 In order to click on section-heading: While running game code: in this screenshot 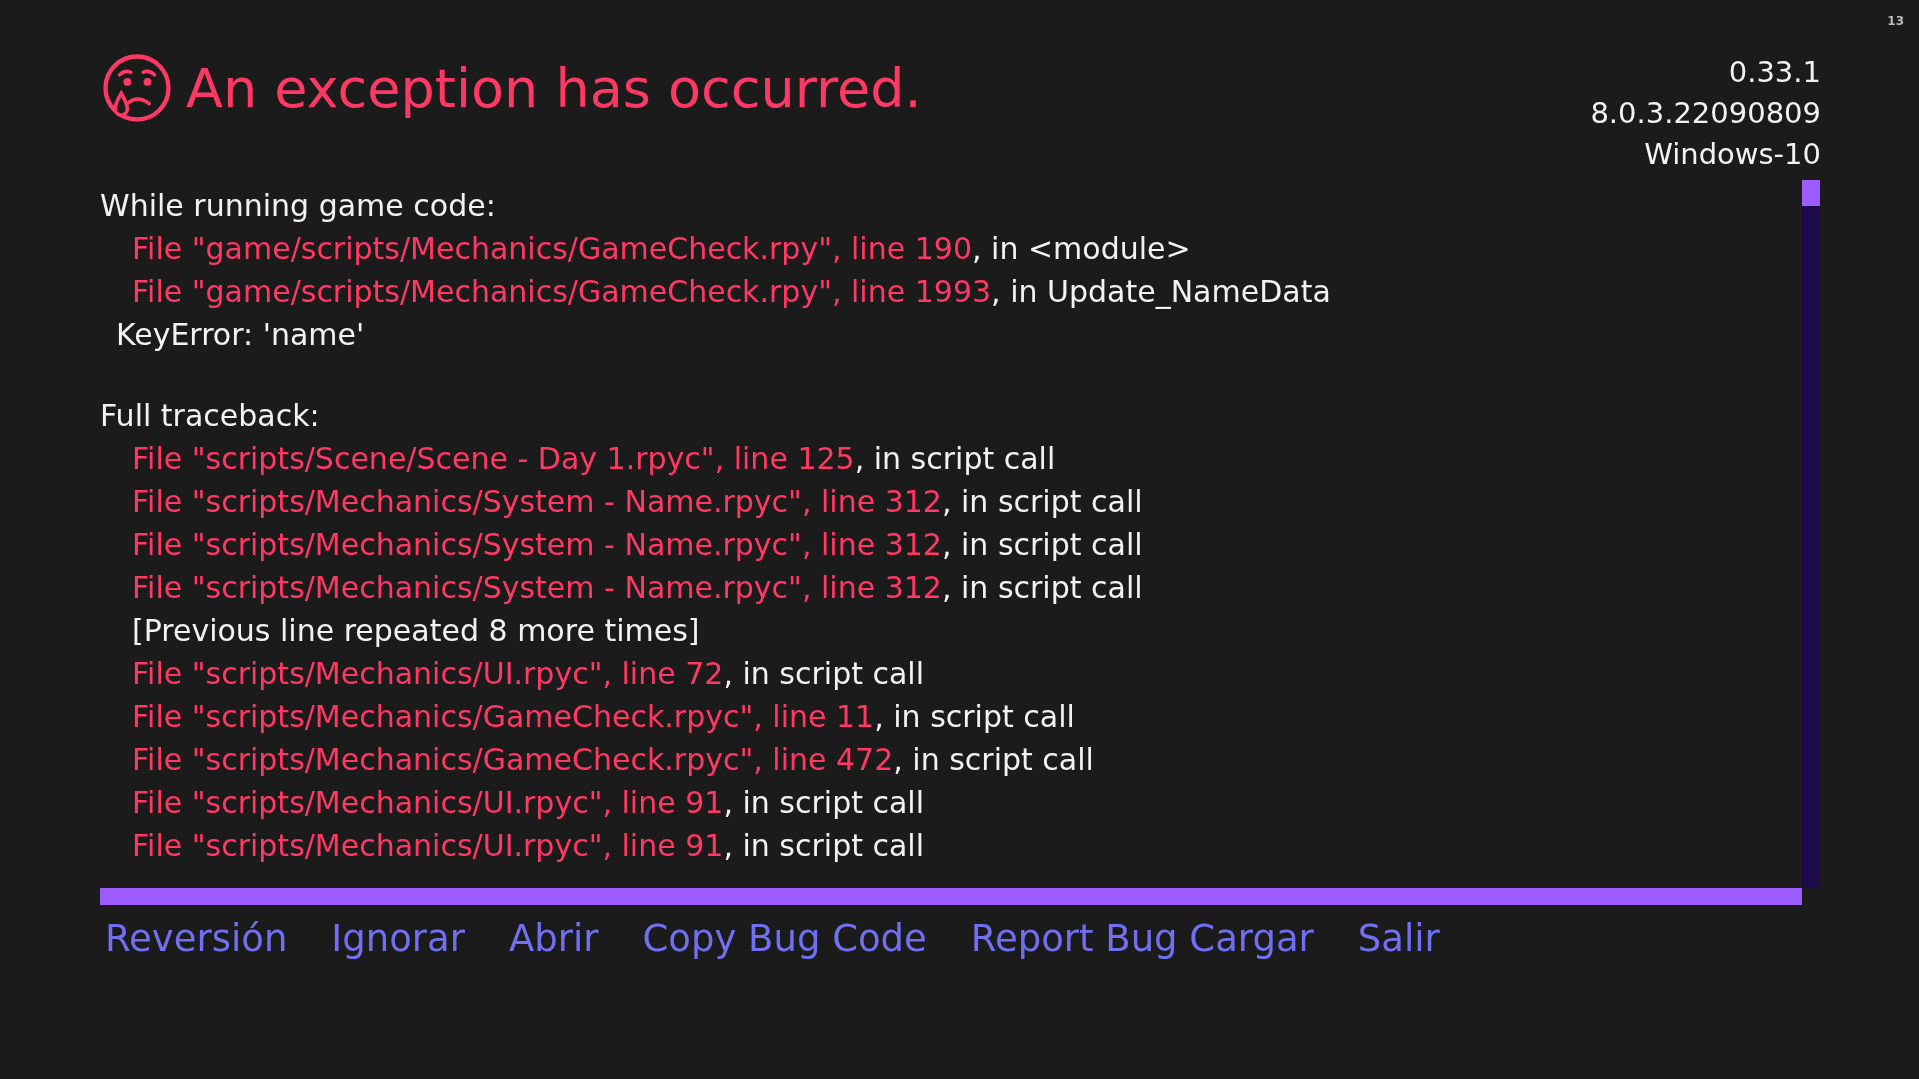, I will do `click(298, 206)`.